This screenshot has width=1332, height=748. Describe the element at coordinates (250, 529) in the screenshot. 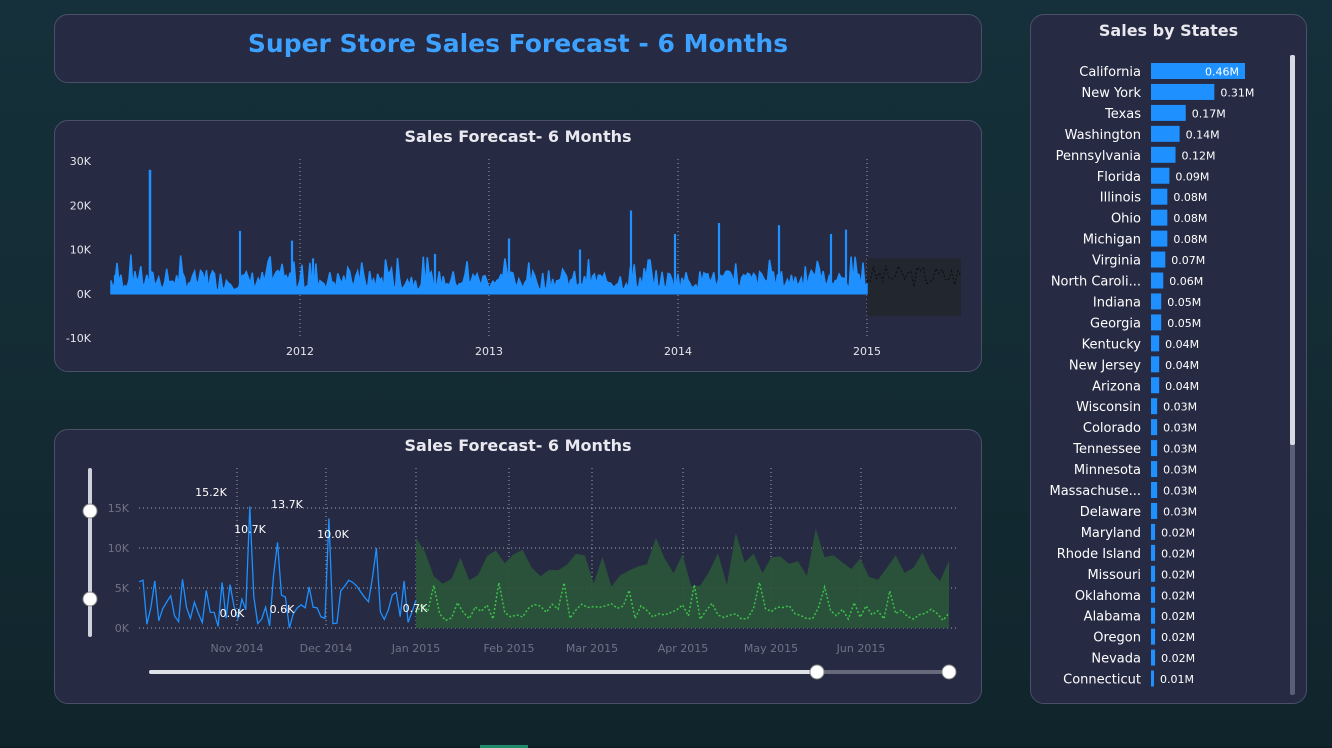

I see `data-label: 10.7K` at that location.